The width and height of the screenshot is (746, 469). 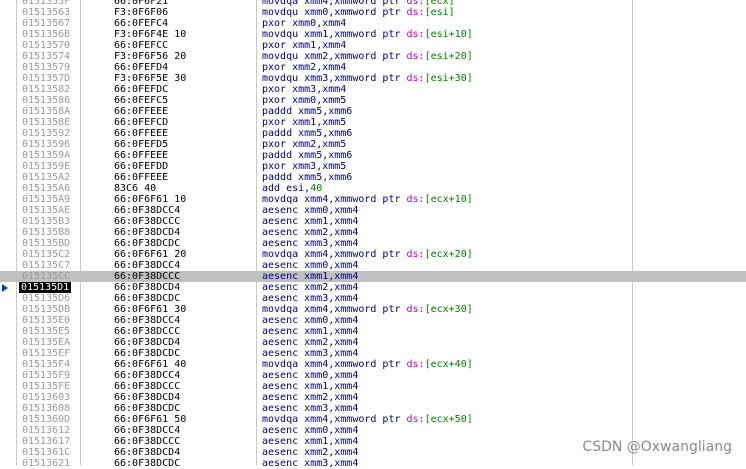 I want to click on instruction-mnemonic: movdqu, so click(x=280, y=12).